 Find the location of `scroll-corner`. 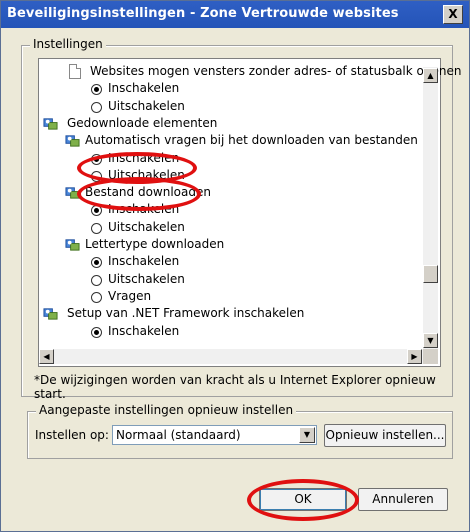

scroll-corner is located at coordinates (430, 356).